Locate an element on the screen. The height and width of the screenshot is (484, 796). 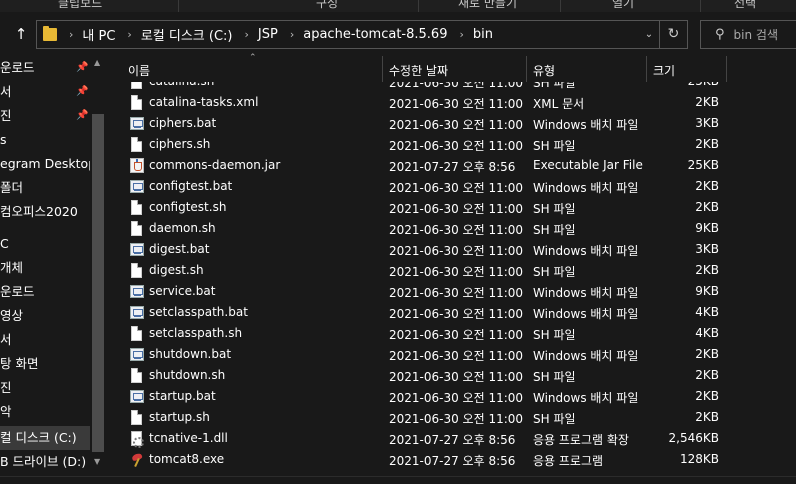
file-name: digest.sh is located at coordinates (176, 270).